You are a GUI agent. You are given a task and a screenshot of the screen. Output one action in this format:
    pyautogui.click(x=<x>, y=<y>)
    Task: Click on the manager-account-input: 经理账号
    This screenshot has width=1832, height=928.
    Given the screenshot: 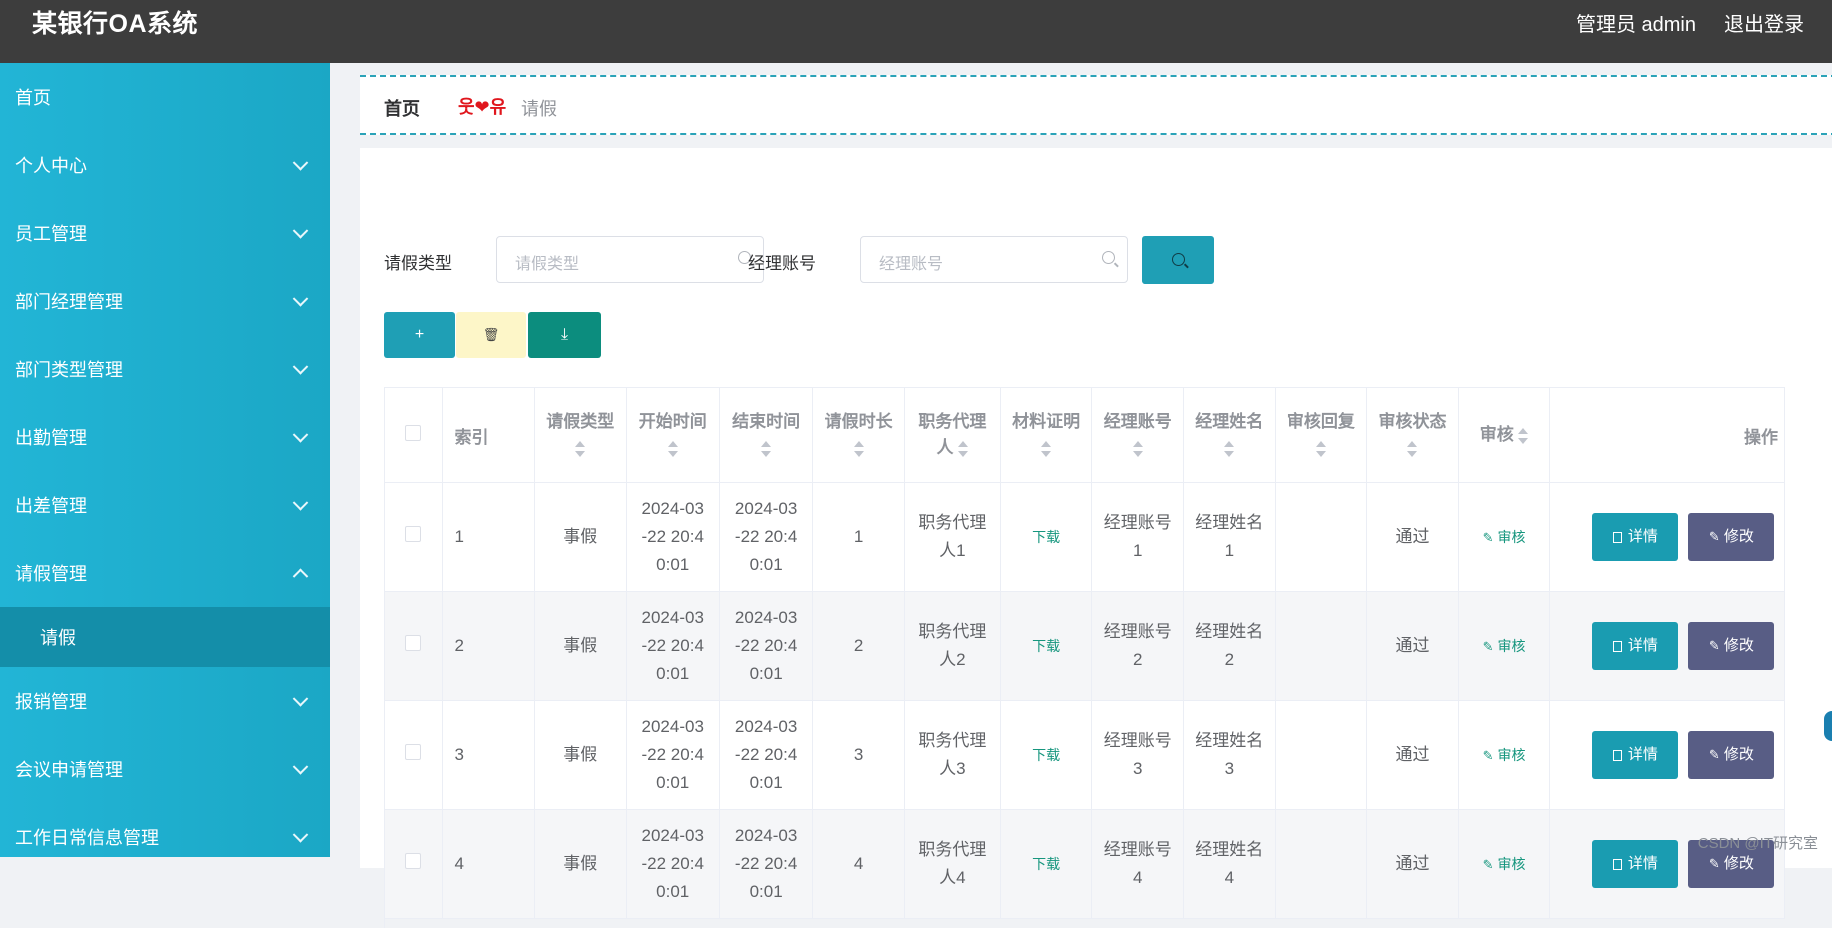 What is the action you would take?
    pyautogui.click(x=994, y=259)
    